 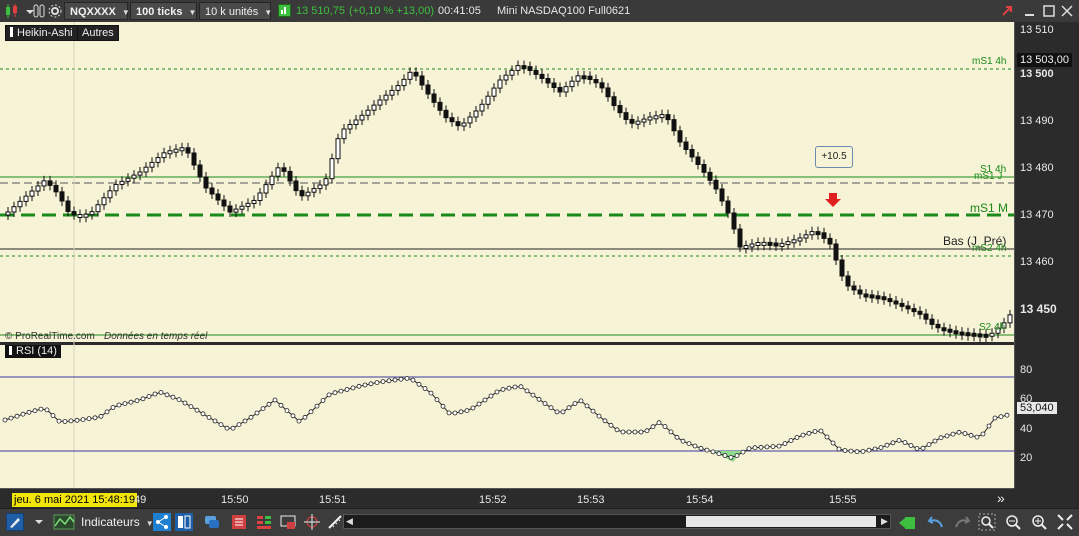 I want to click on chat-icon, so click(x=212, y=522).